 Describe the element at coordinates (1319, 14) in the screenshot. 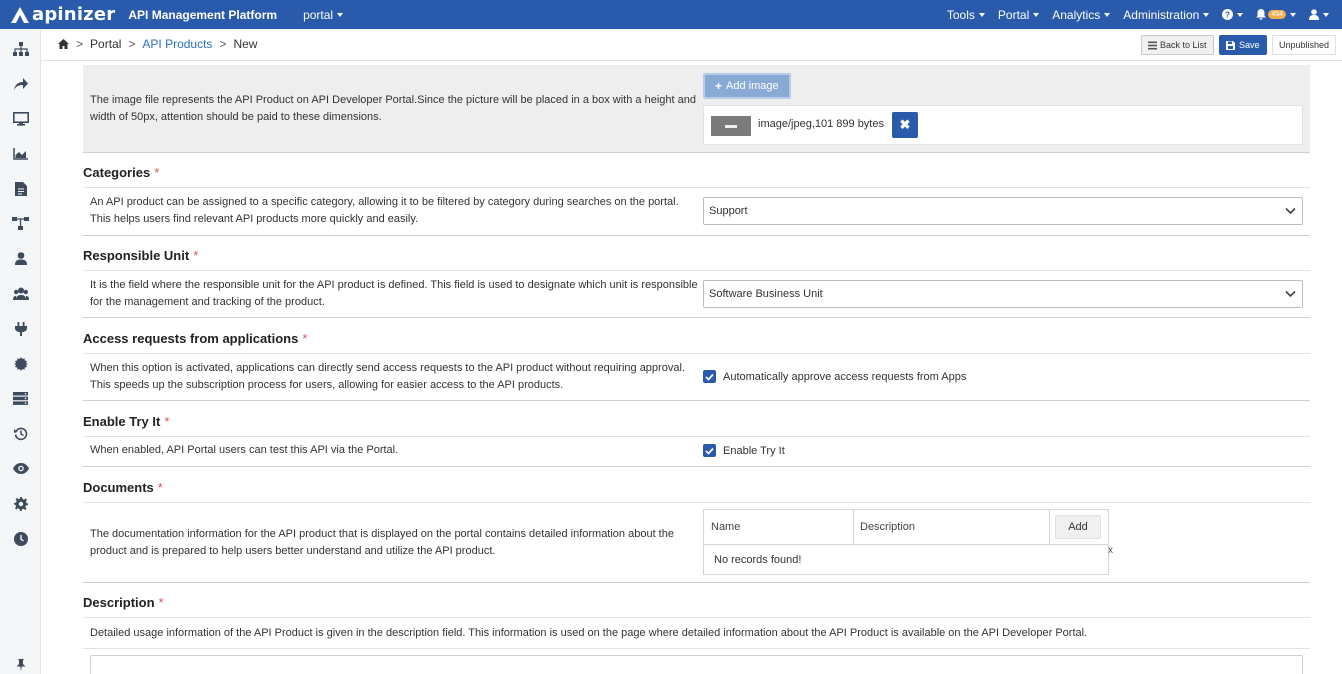

I see `user-menu` at that location.